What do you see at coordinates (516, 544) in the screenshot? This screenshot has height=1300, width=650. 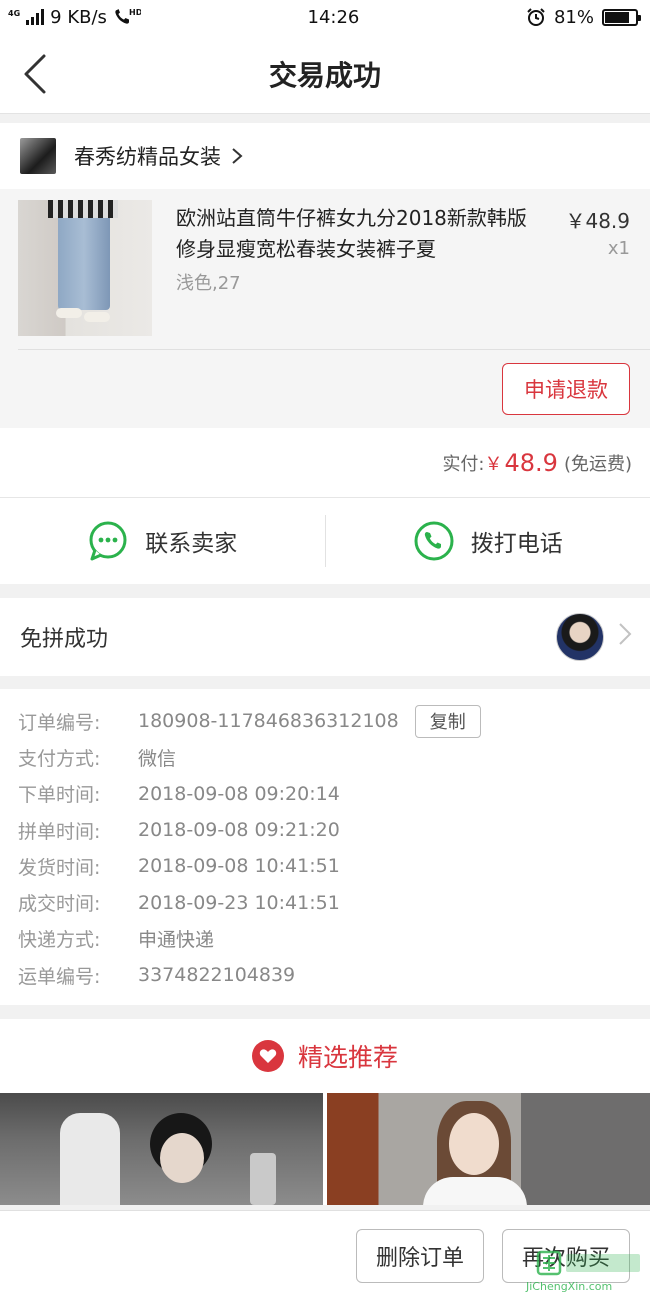 I see `call-label: 拨打电话` at bounding box center [516, 544].